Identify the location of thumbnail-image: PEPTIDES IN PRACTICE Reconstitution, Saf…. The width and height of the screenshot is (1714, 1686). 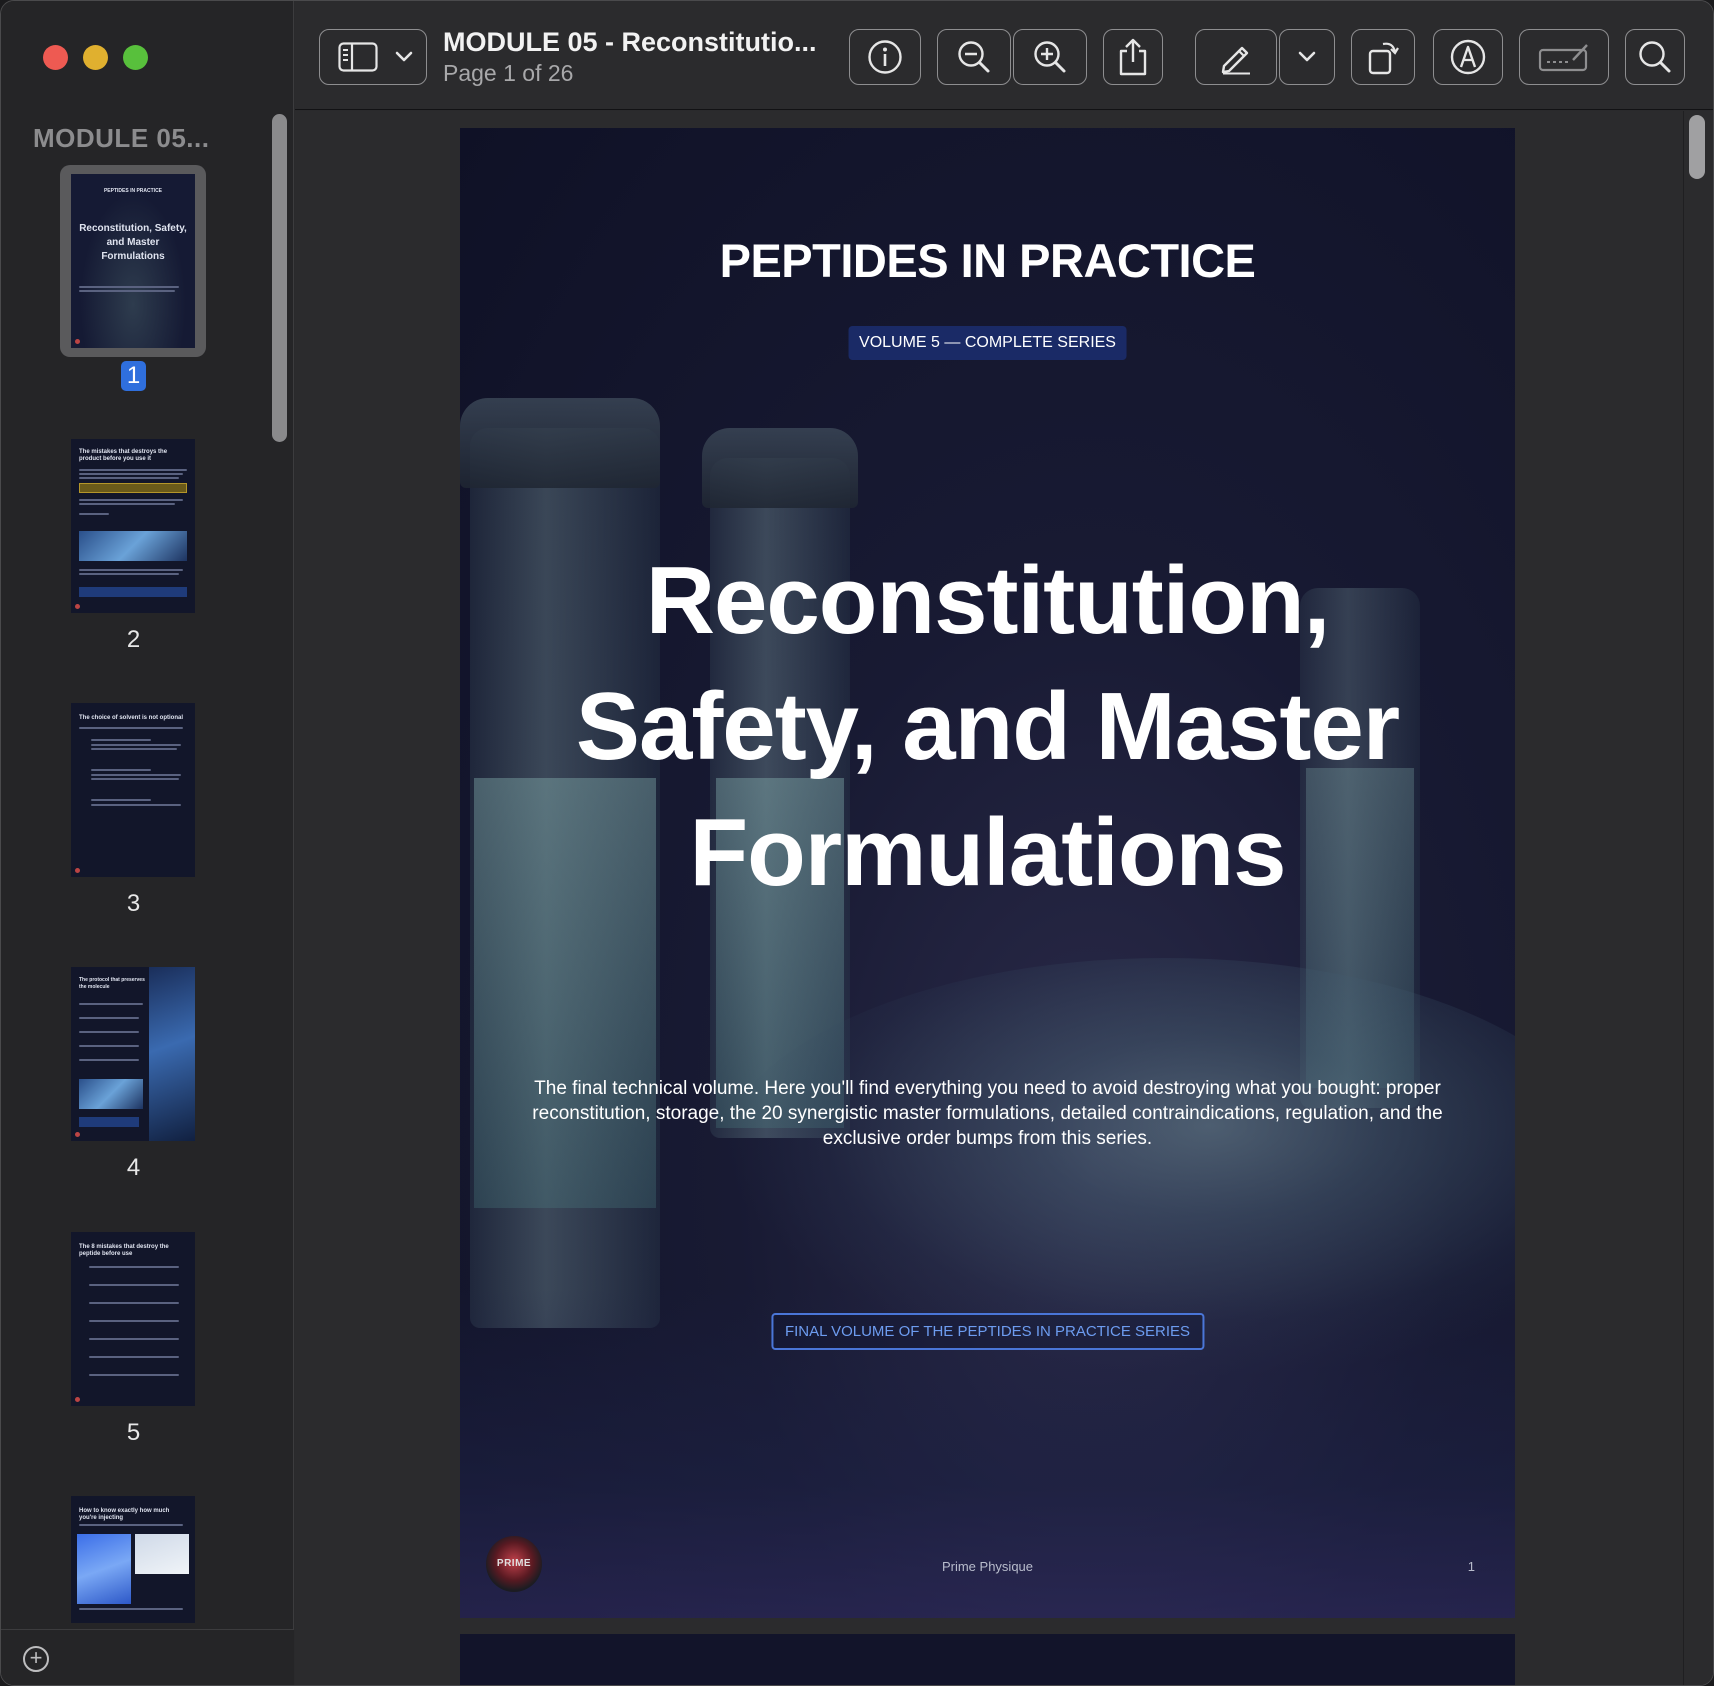
(133, 261).